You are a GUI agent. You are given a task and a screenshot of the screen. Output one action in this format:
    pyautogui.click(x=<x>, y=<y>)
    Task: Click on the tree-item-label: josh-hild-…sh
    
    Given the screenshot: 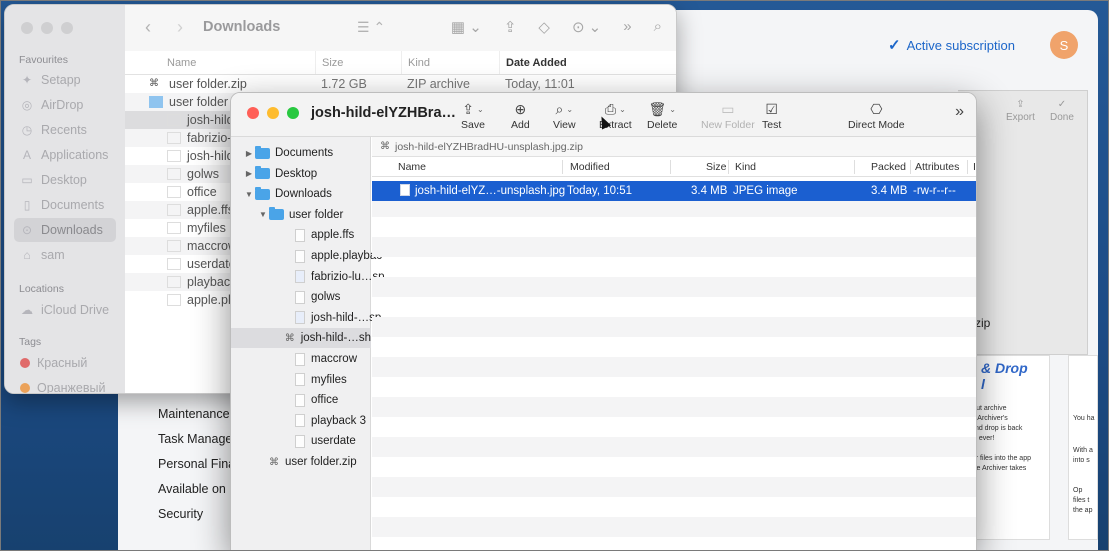 What is the action you would take?
    pyautogui.click(x=335, y=338)
    